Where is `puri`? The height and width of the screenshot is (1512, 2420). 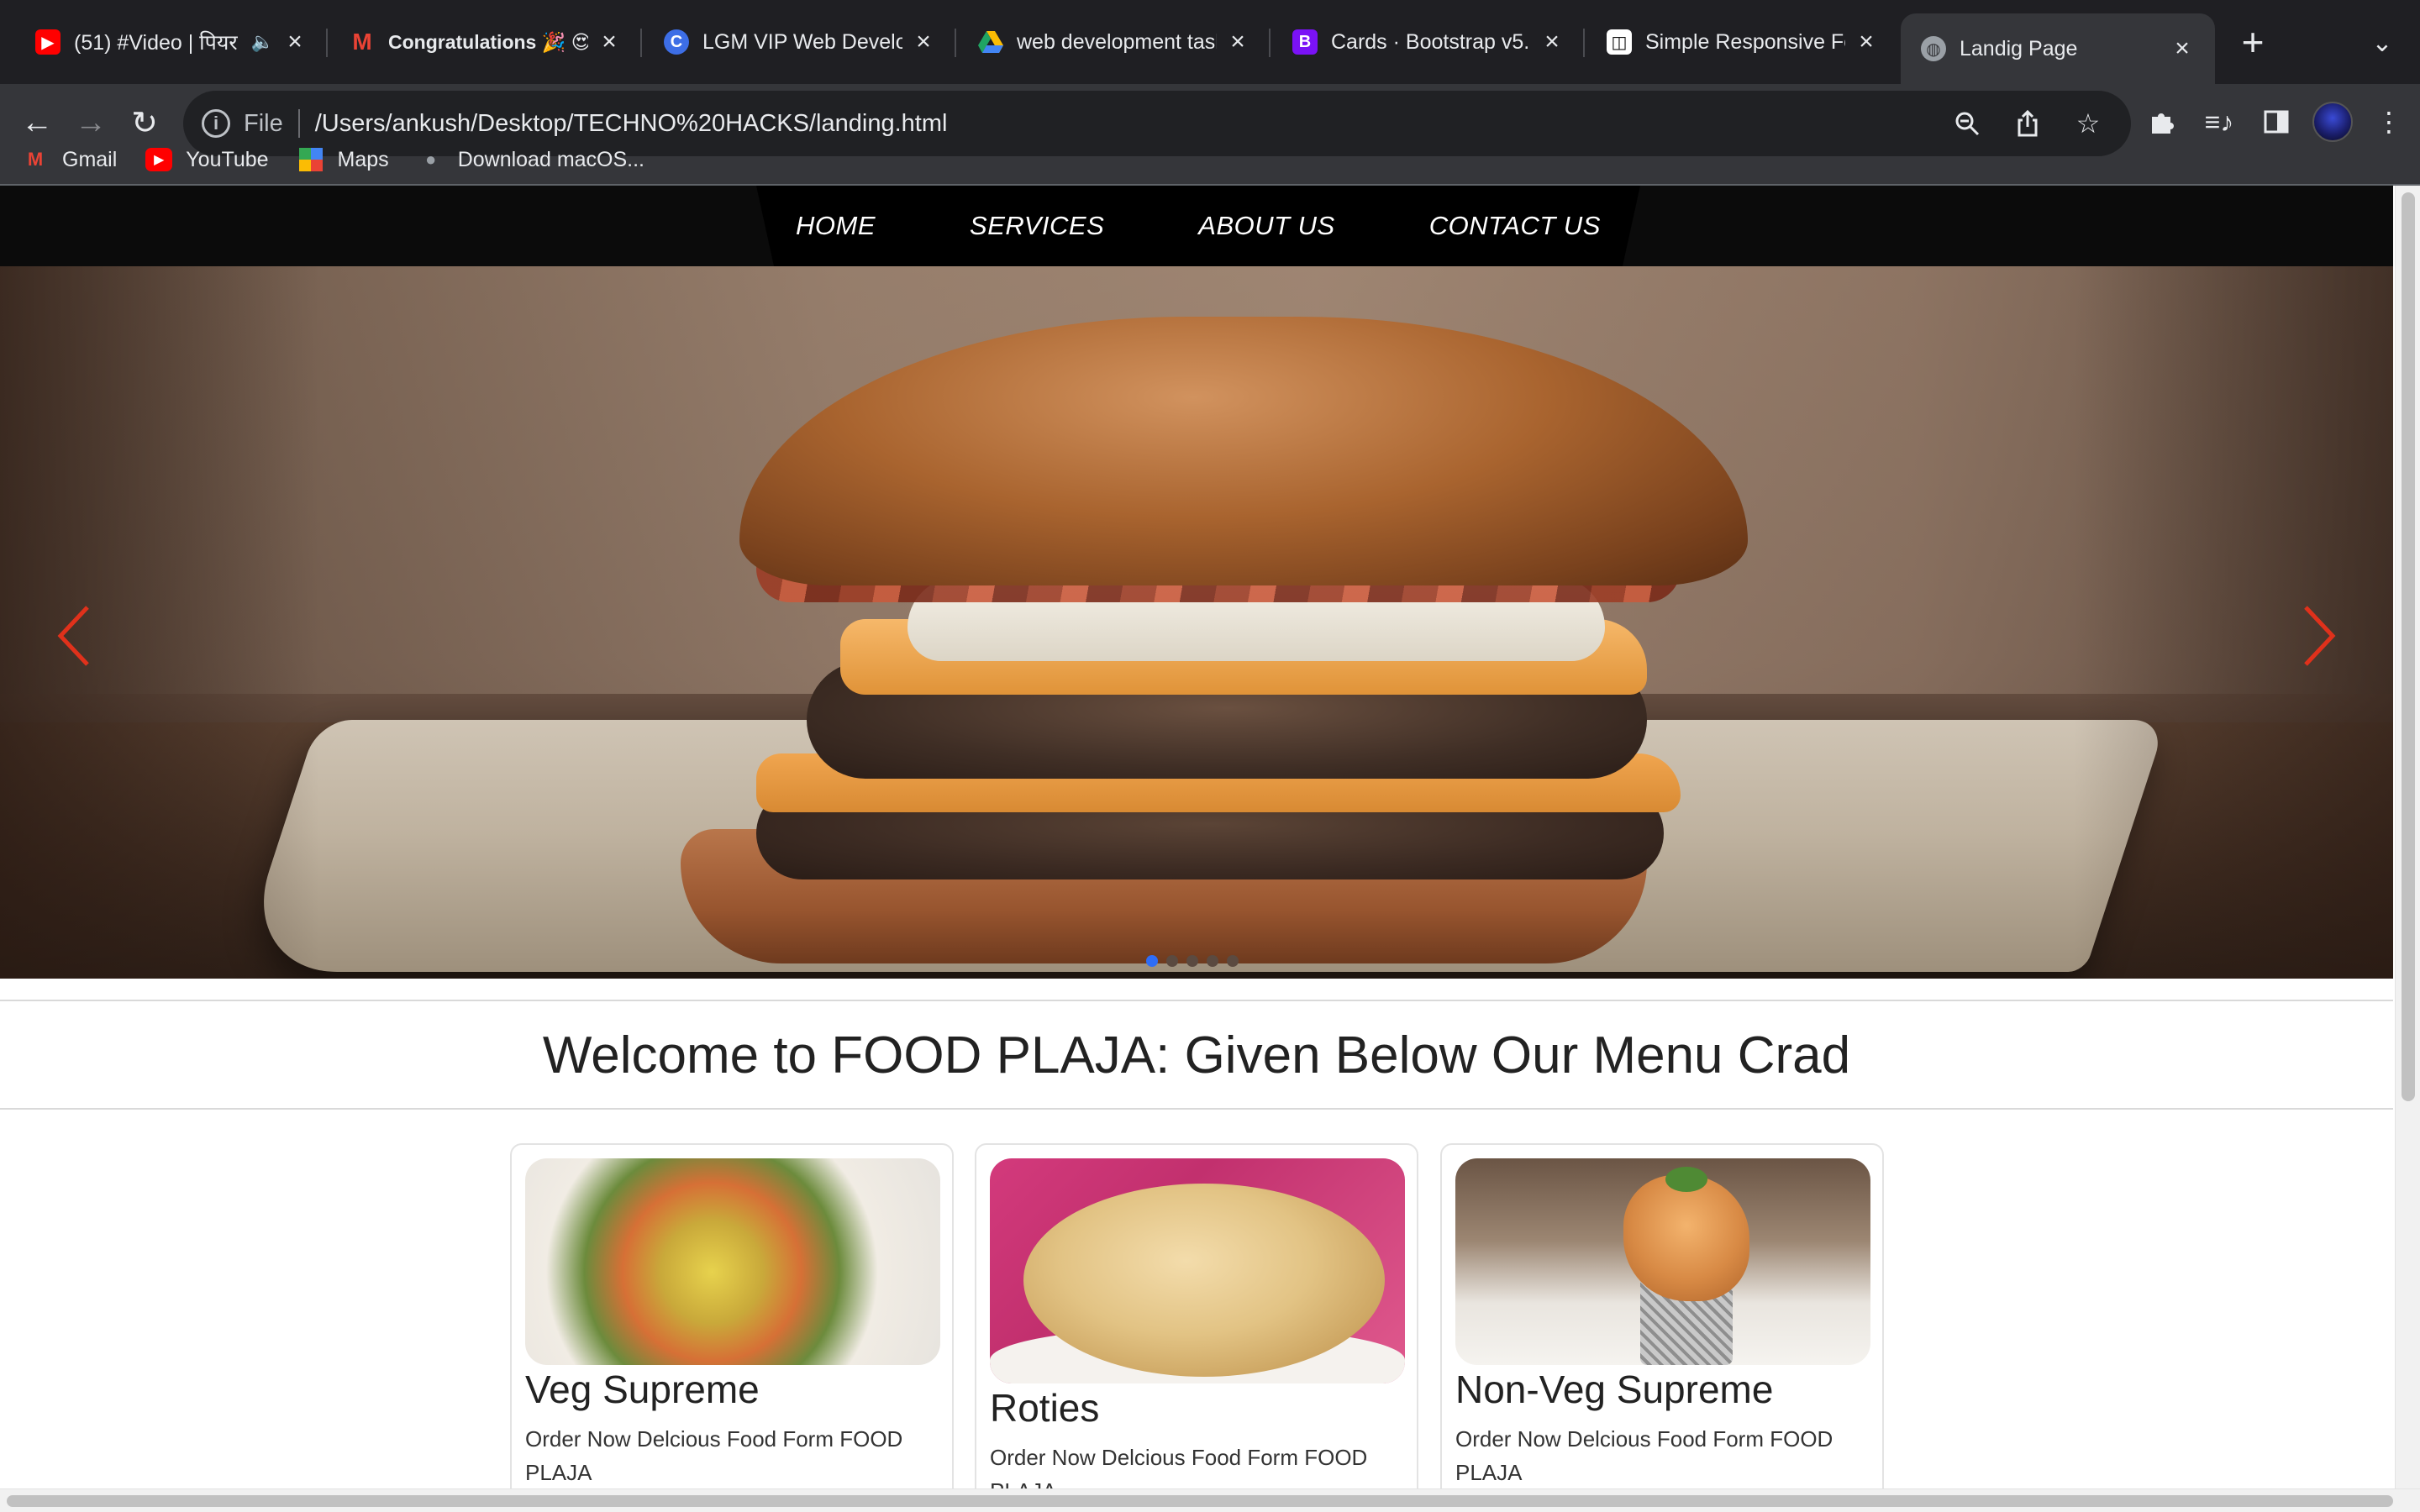 puri is located at coordinates (1204, 1280).